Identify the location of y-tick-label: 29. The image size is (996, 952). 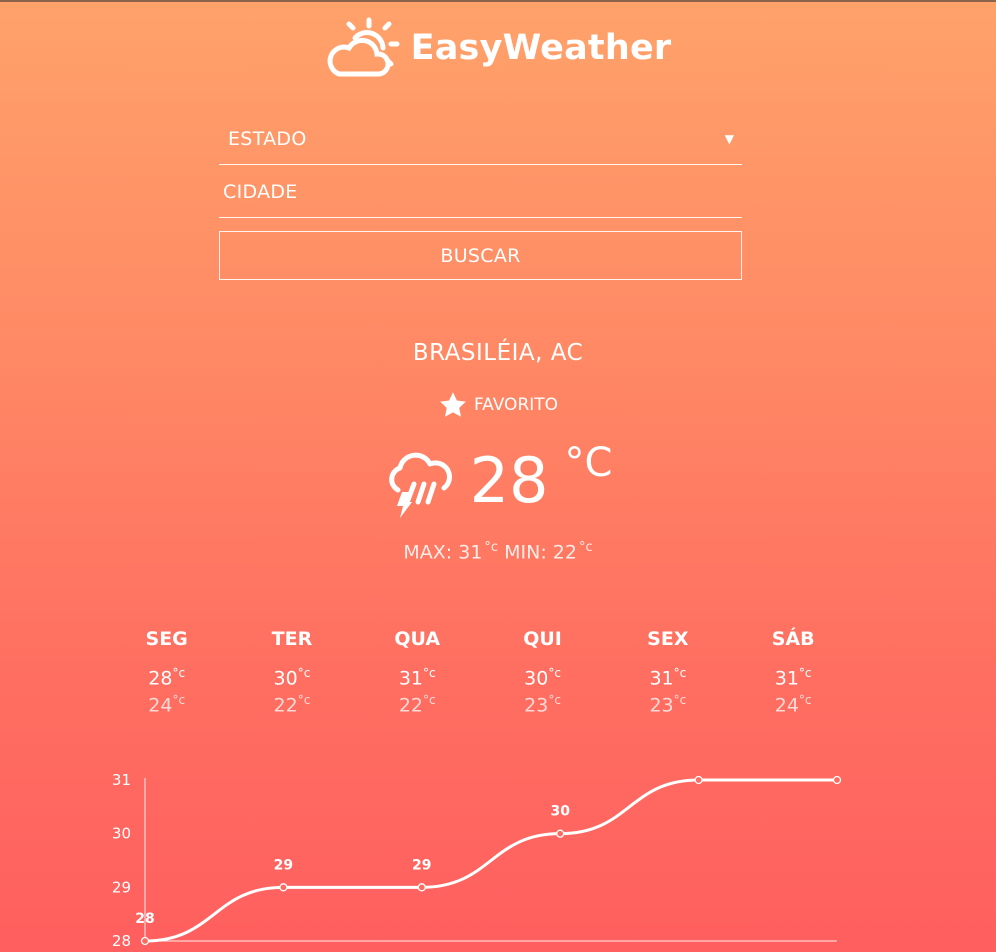
(121, 887).